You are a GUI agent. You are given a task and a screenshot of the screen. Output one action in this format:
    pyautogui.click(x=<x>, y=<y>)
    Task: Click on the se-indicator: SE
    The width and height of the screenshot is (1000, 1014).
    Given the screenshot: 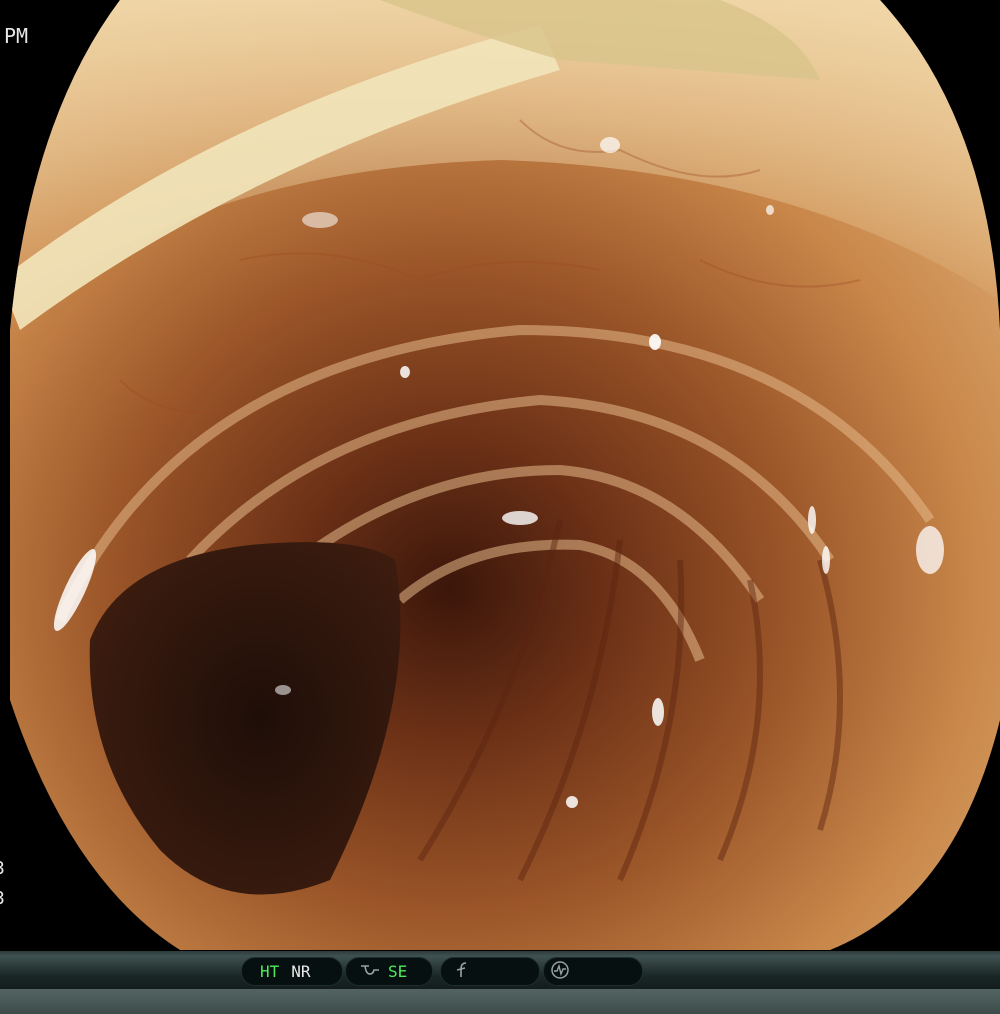 What is the action you would take?
    pyautogui.click(x=398, y=971)
    